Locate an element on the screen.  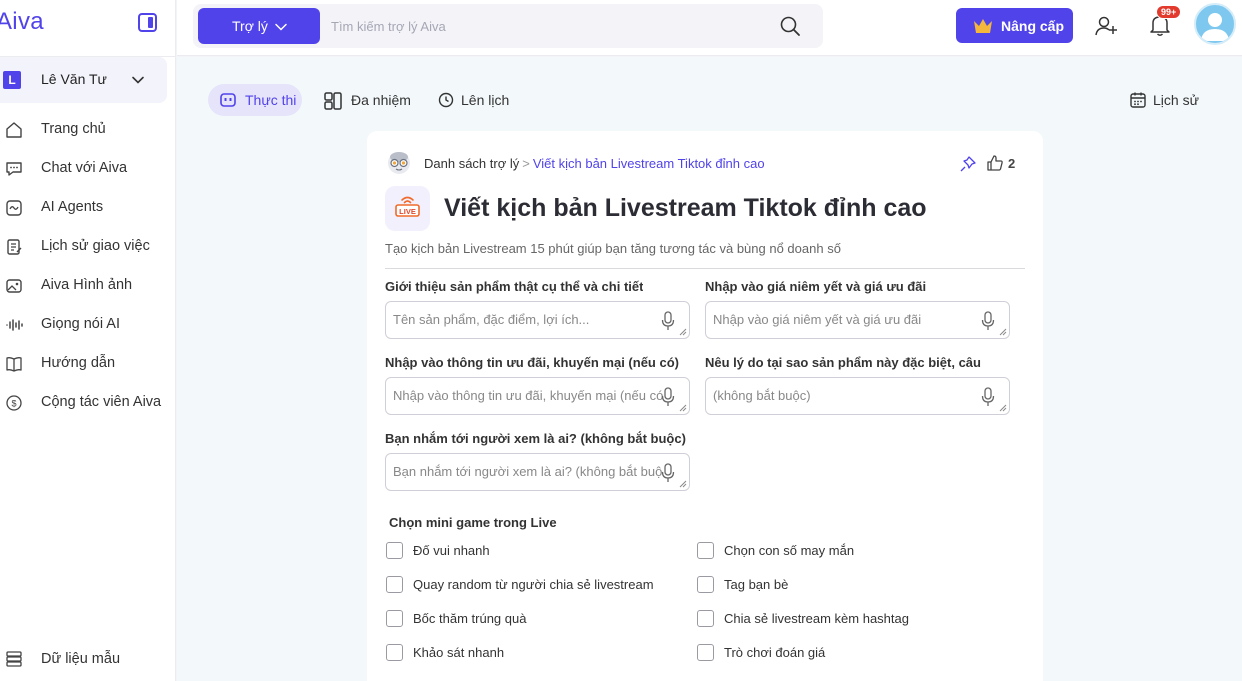
option-label: Đố vui nhanh is located at coordinates (451, 550).